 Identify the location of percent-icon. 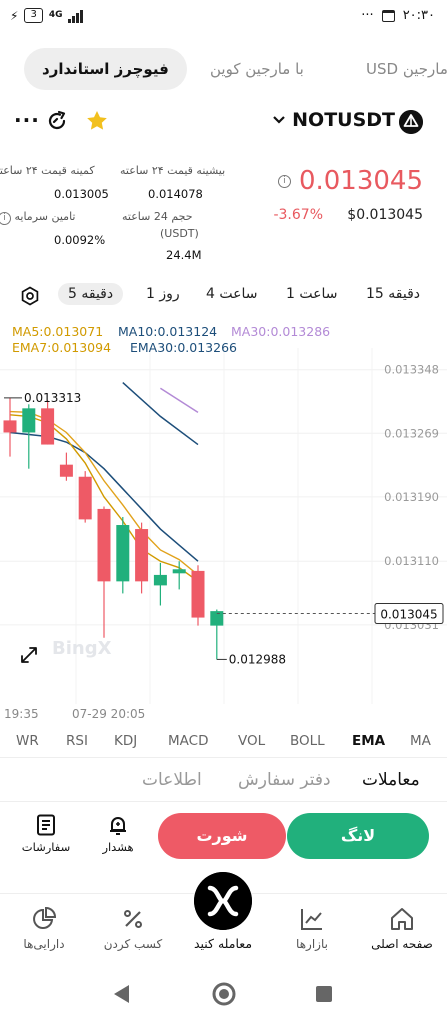
(133, 919).